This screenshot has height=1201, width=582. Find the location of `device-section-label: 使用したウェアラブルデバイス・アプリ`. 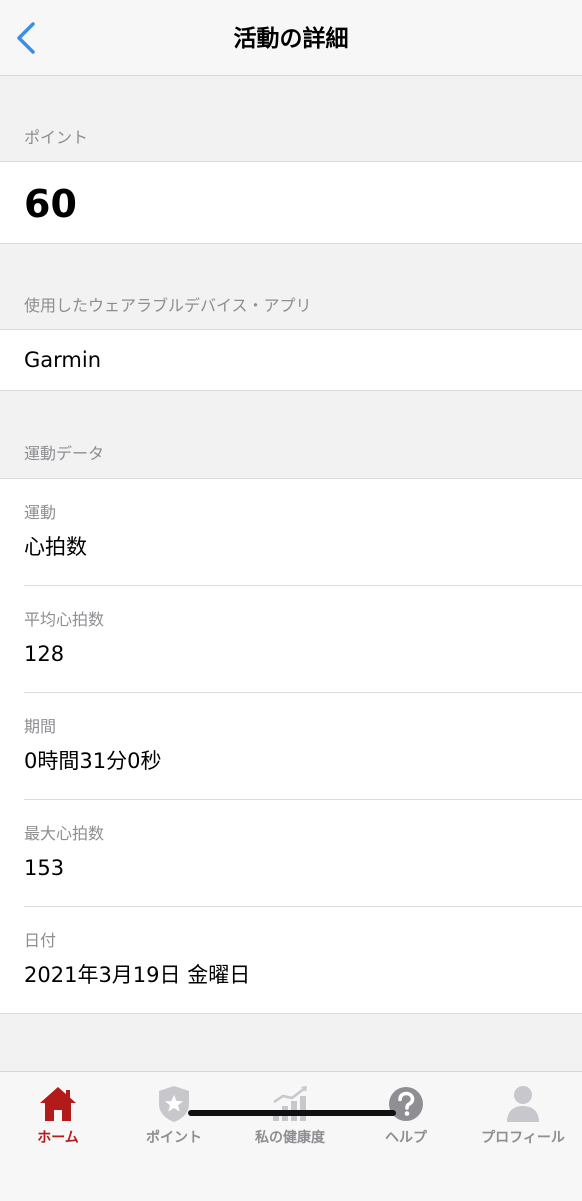

device-section-label: 使用したウェアラブルデバイス・アプリ is located at coordinates (168, 305).